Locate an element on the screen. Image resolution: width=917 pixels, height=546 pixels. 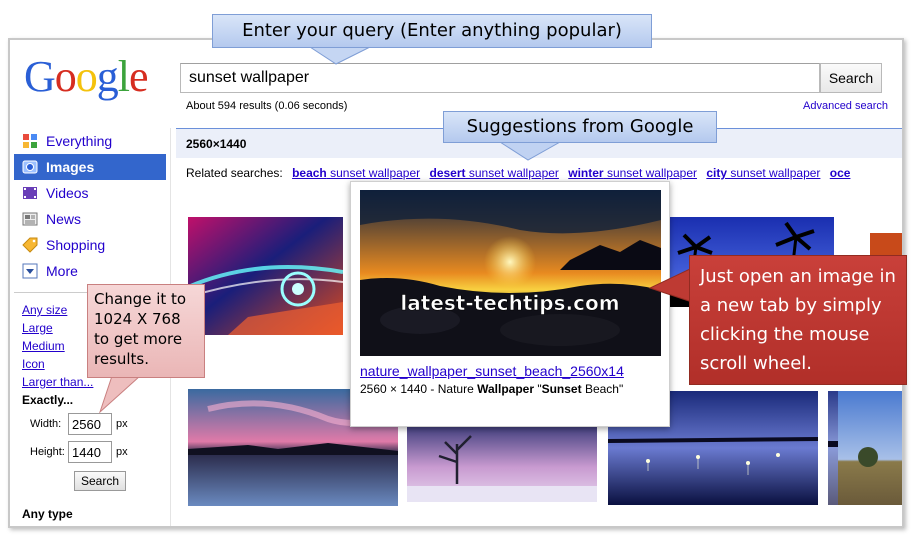
preview-image: latest-techtips.com is located at coordinates (510, 273).